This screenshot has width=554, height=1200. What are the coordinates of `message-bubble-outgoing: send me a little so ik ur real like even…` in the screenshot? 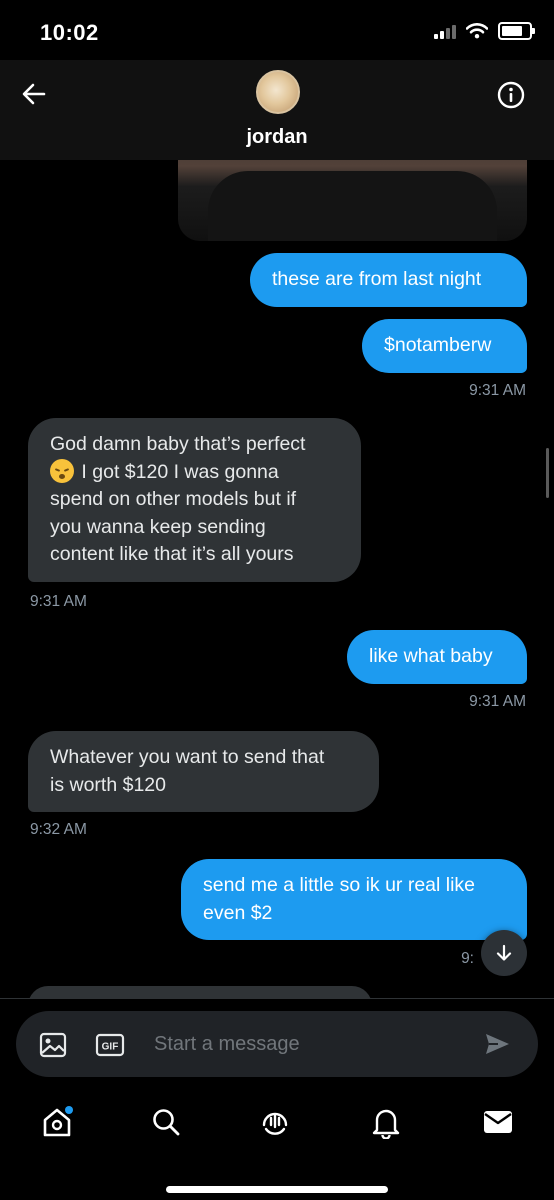 It's located at (354, 899).